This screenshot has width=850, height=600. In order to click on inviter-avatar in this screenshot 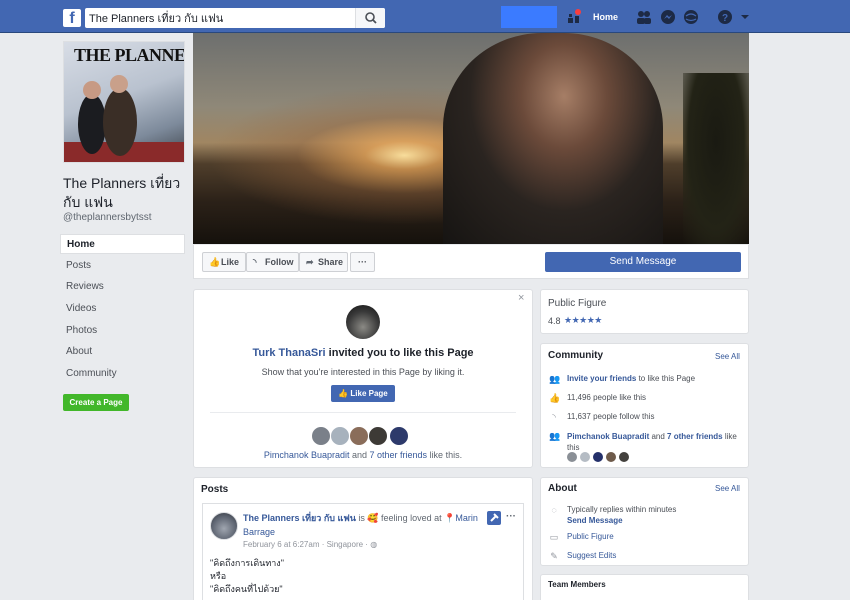, I will do `click(363, 322)`.